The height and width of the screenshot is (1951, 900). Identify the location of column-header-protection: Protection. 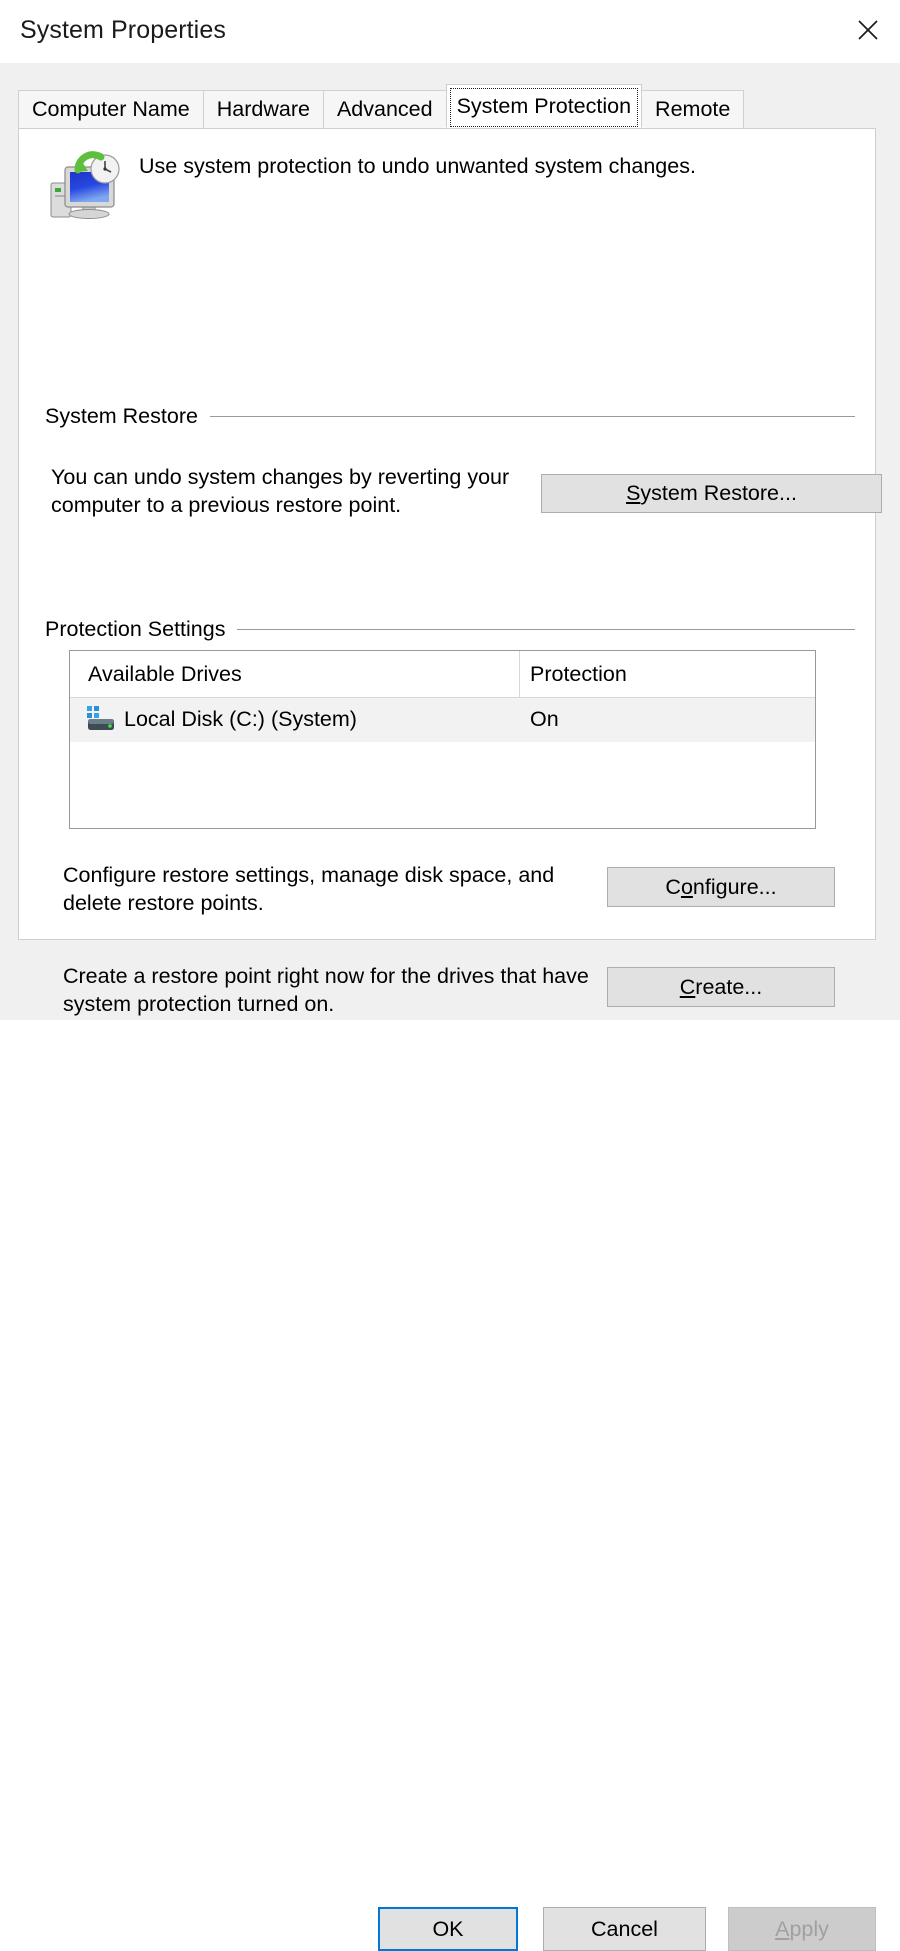
(578, 674).